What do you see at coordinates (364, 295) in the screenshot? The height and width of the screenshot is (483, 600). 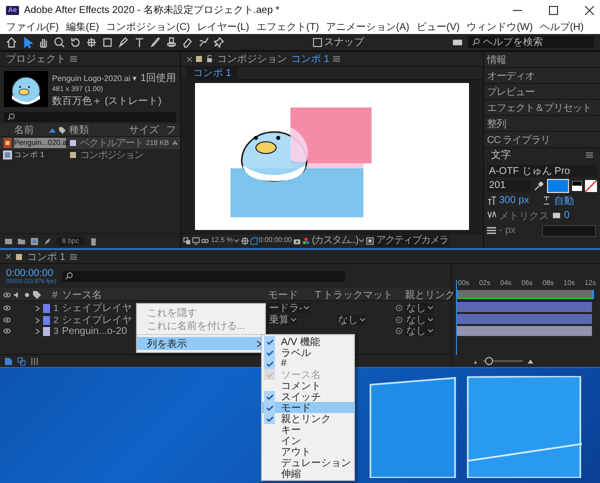 I see `column-header: トラックマット` at bounding box center [364, 295].